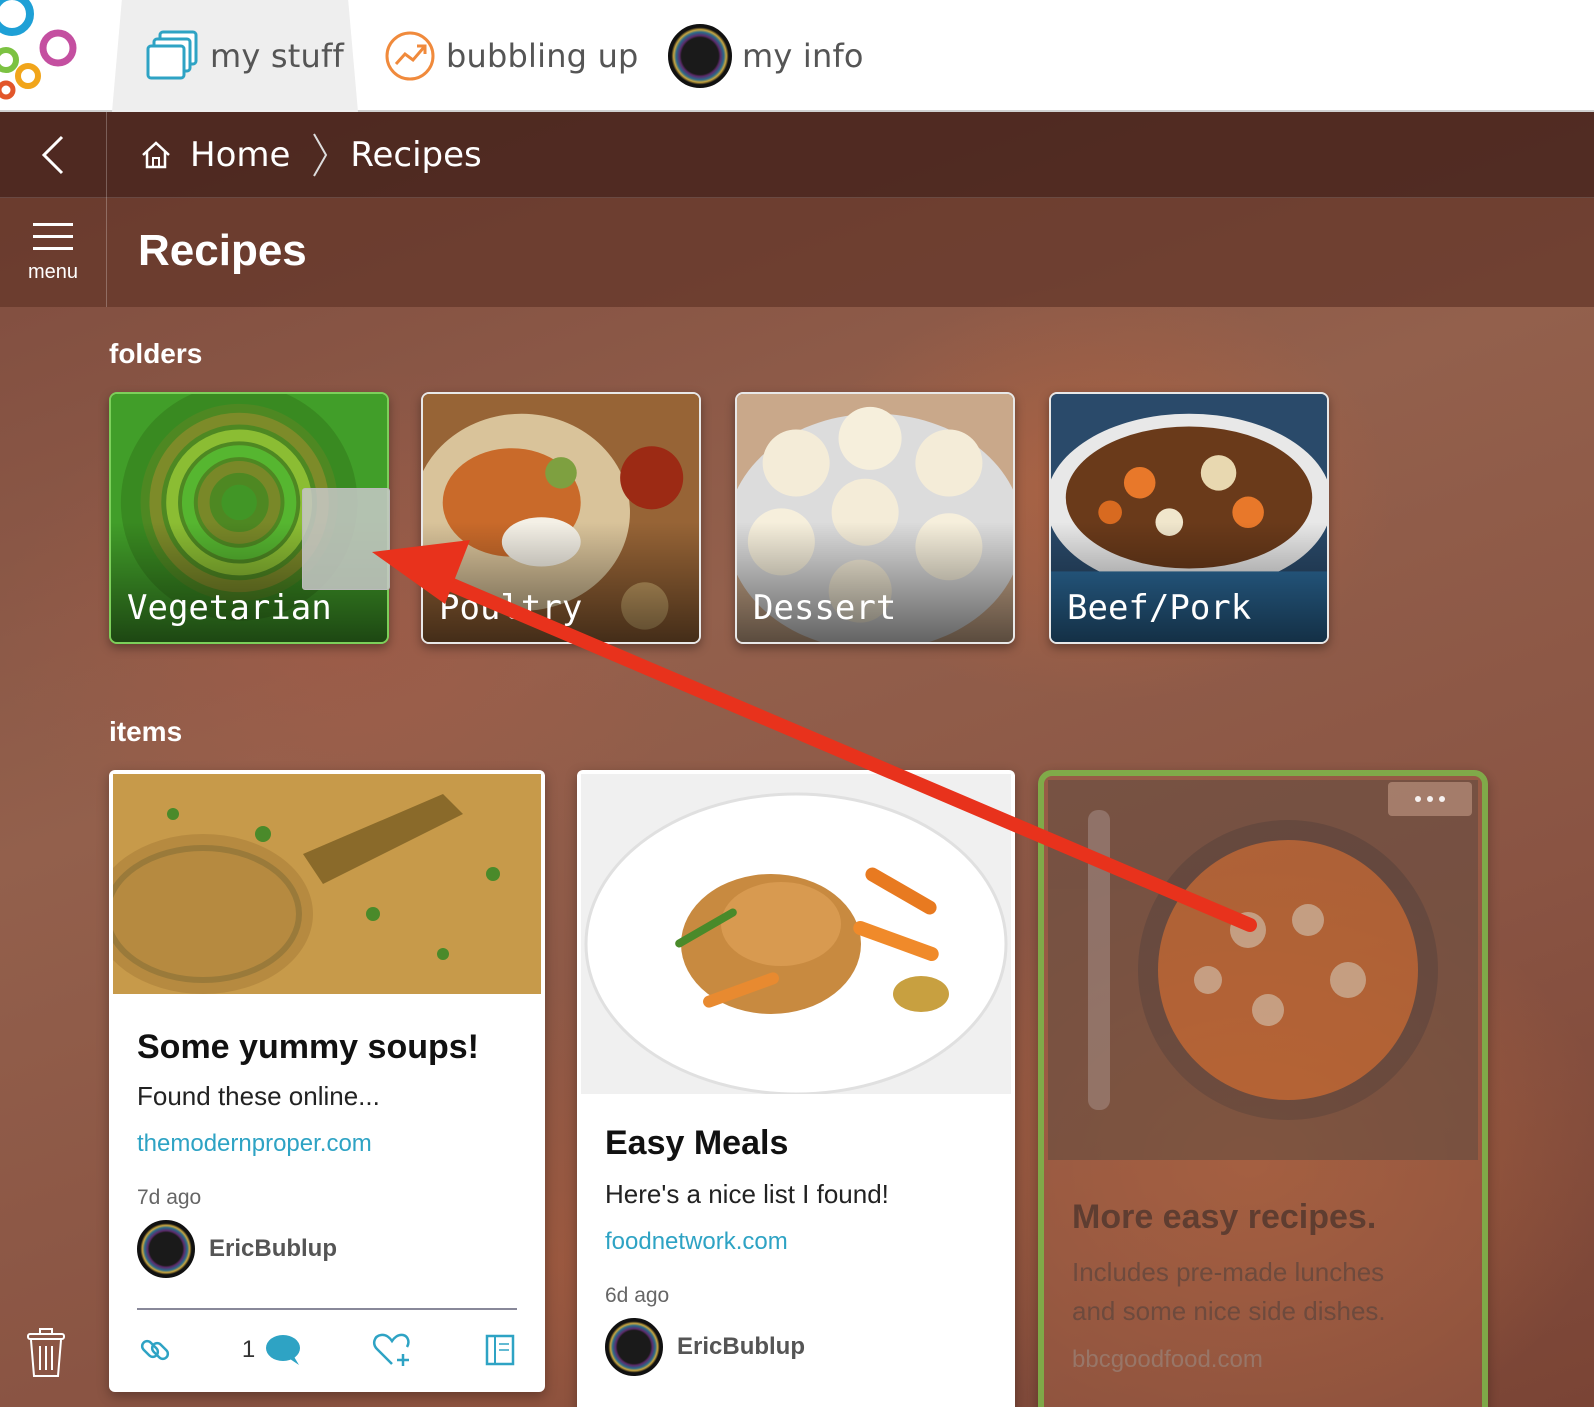 Image resolution: width=1594 pixels, height=1407 pixels. I want to click on tab-label: my stuff, so click(277, 56).